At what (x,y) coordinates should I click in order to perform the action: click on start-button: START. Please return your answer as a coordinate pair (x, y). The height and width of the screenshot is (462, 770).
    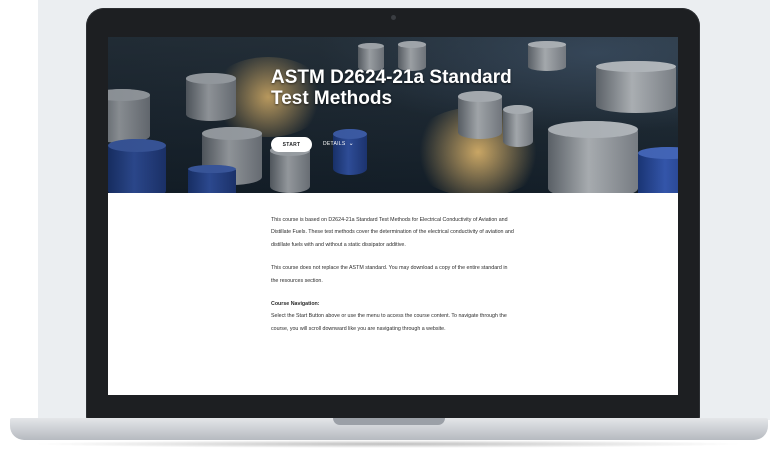
    Looking at the image, I should click on (291, 144).